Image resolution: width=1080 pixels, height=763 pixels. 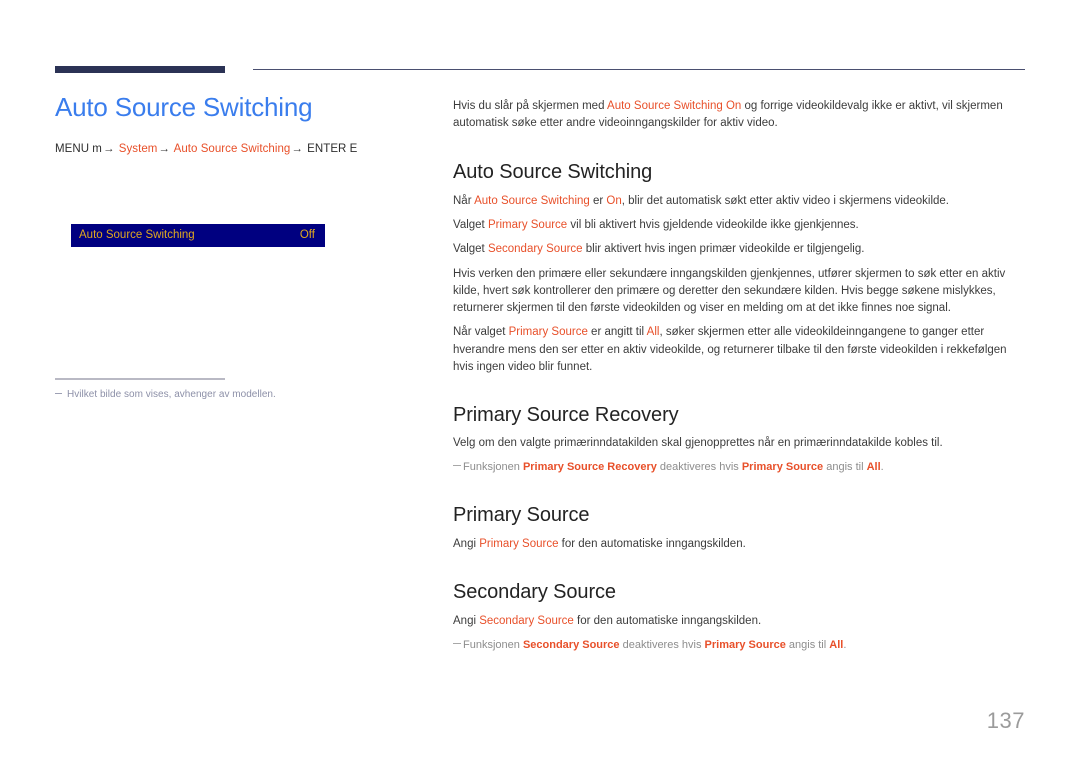 I want to click on s2n-accent-3: All, so click(x=873, y=467).